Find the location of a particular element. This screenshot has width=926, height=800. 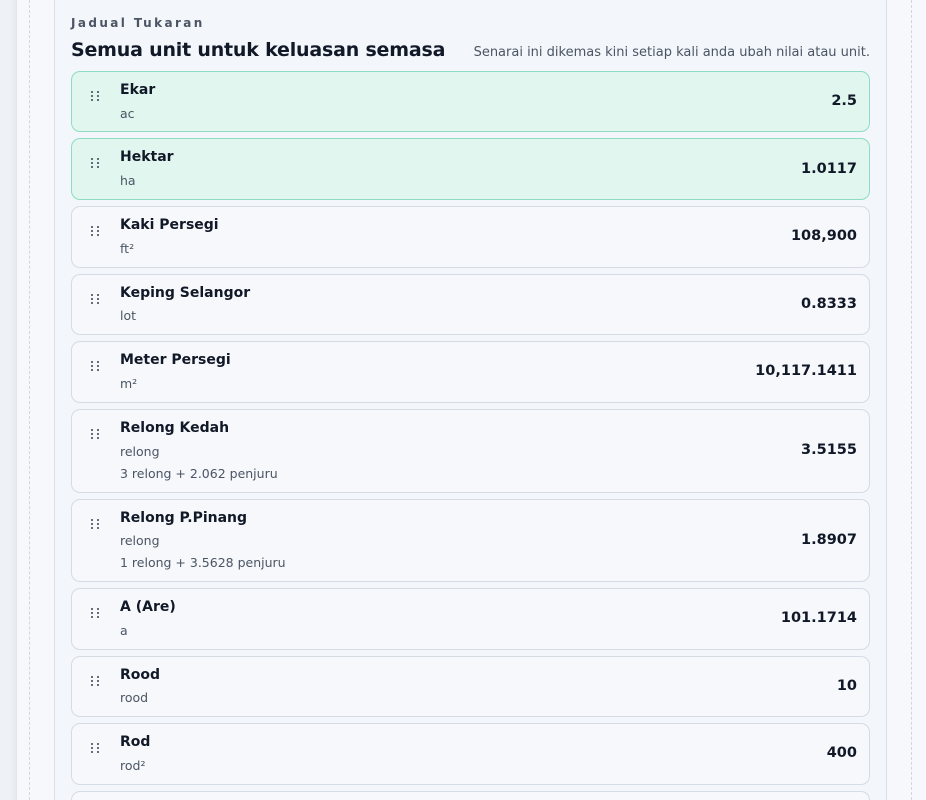

unit-value: 108,900 is located at coordinates (823, 236).